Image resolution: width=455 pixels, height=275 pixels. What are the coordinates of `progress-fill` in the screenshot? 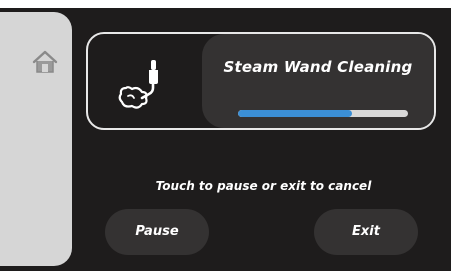 It's located at (295, 113).